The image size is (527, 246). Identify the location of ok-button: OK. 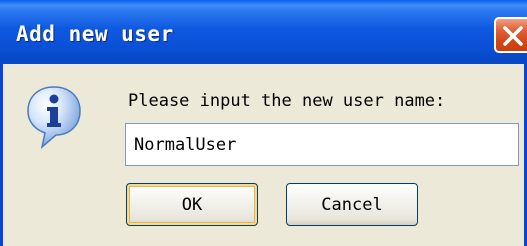
(192, 204).